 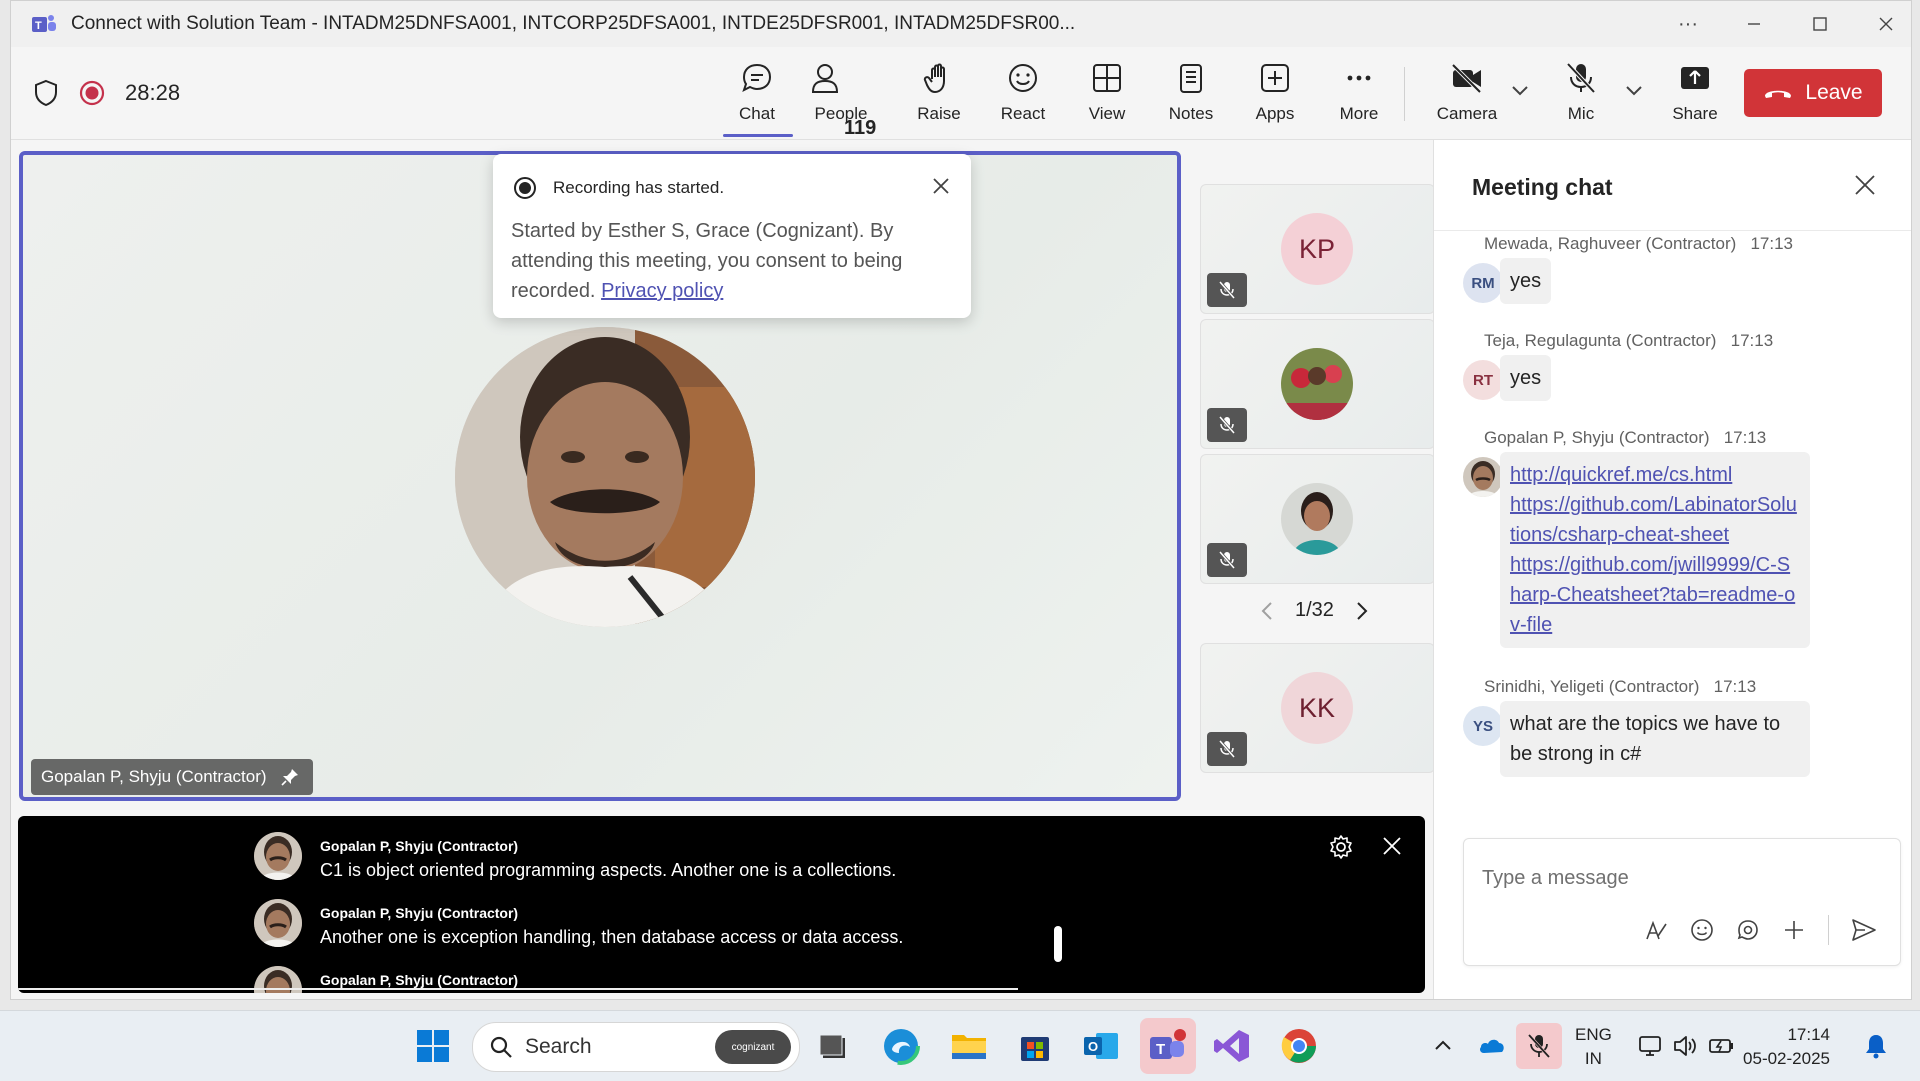 What do you see at coordinates (1093, 1046) in the screenshot?
I see `svg-text: O` at bounding box center [1093, 1046].